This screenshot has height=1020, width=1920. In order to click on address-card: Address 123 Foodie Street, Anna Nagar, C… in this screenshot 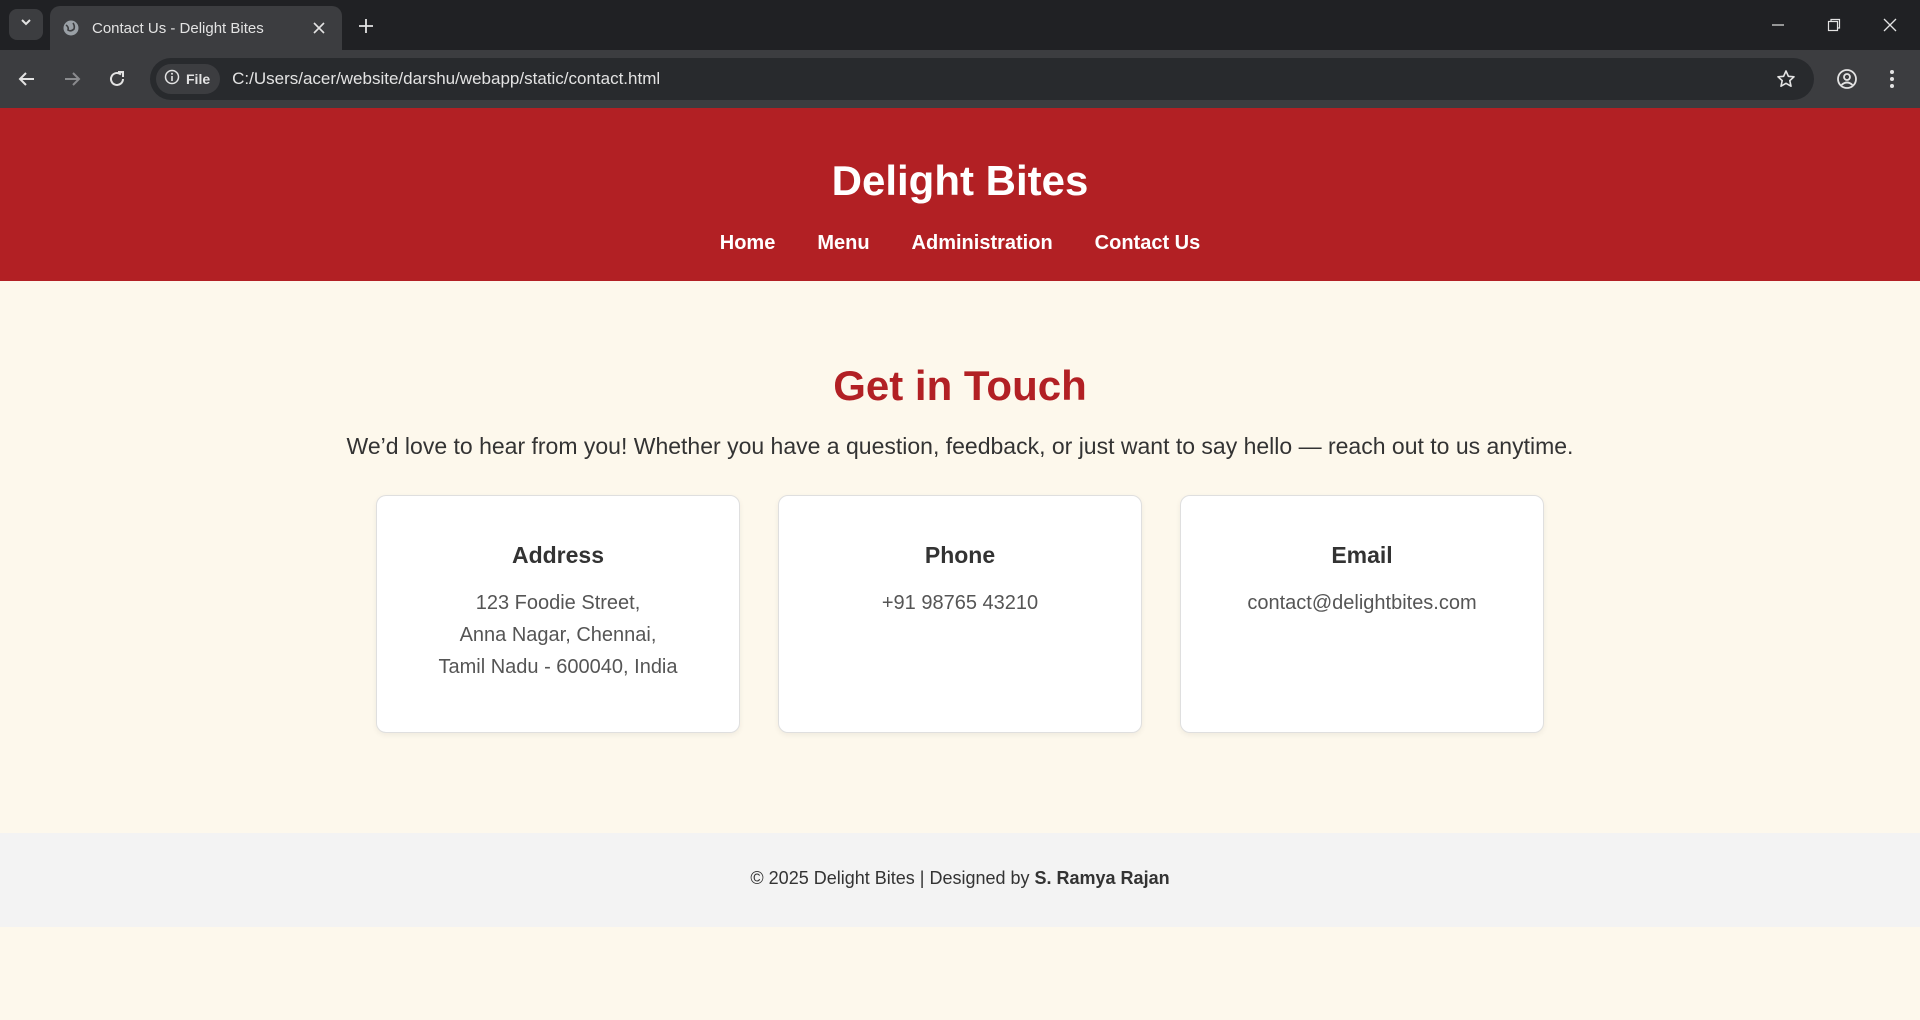, I will do `click(558, 614)`.